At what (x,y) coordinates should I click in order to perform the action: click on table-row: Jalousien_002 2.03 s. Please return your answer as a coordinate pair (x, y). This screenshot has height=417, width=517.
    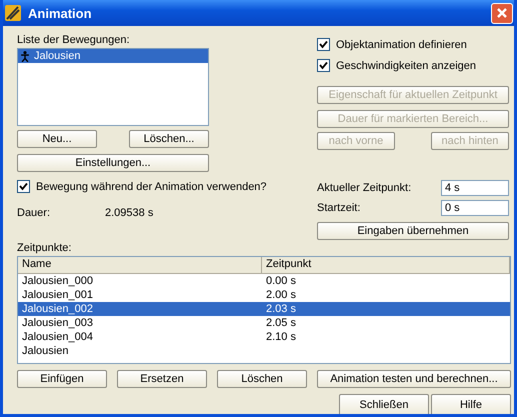
    Looking at the image, I should click on (264, 309).